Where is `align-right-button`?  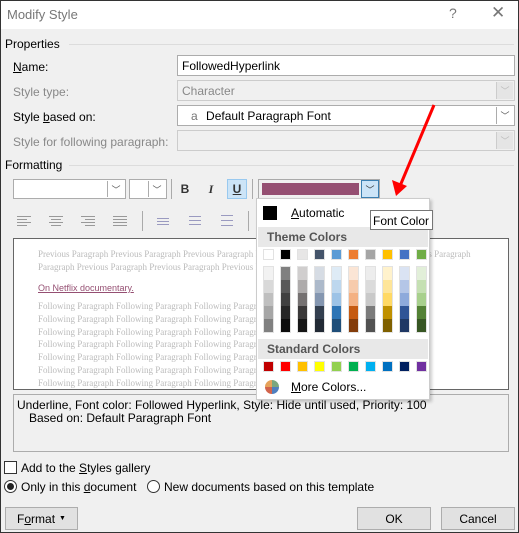
align-right-button is located at coordinates (88, 221).